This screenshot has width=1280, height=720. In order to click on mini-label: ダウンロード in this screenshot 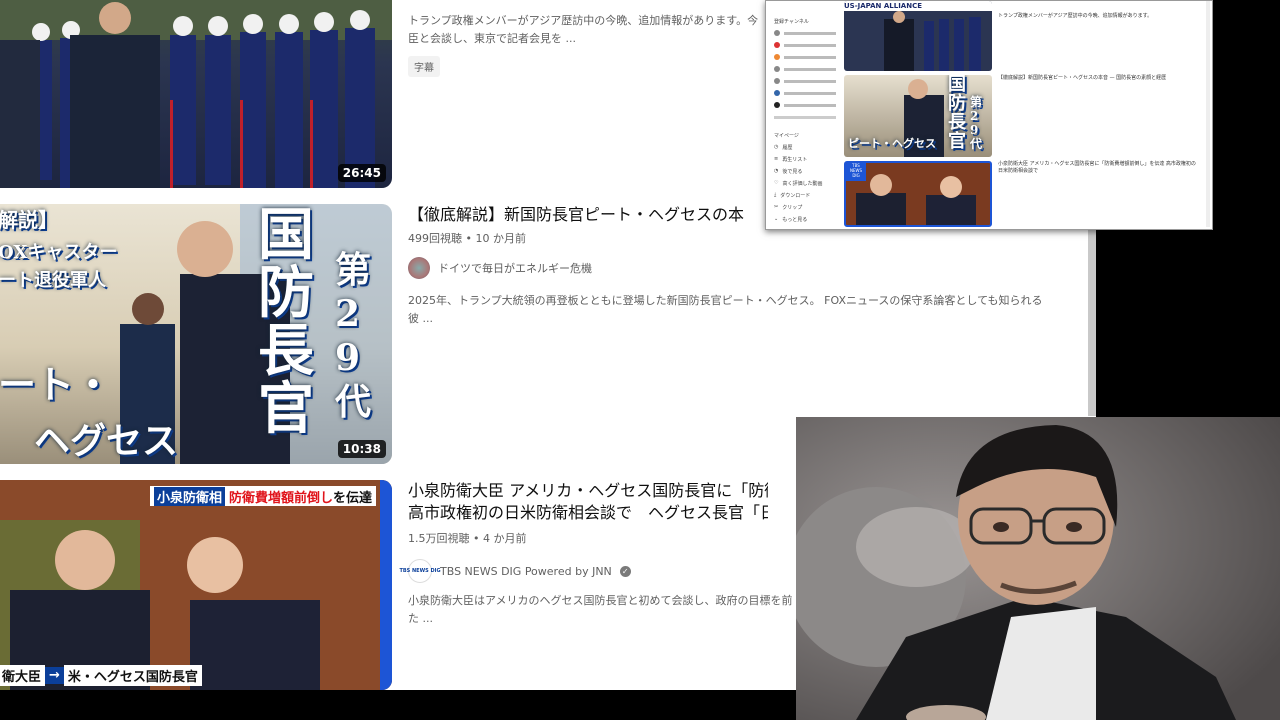, I will do `click(795, 195)`.